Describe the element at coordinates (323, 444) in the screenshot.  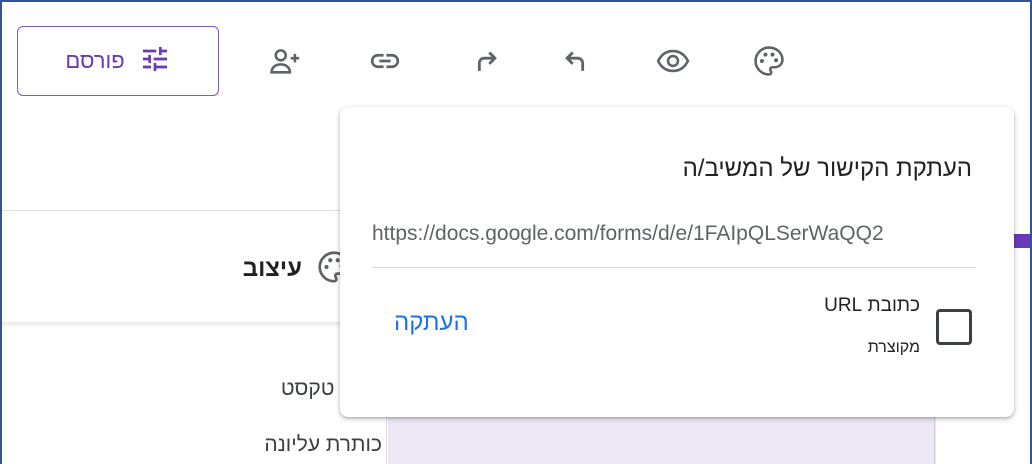
I see `header-style-label: כותרת עליונה` at that location.